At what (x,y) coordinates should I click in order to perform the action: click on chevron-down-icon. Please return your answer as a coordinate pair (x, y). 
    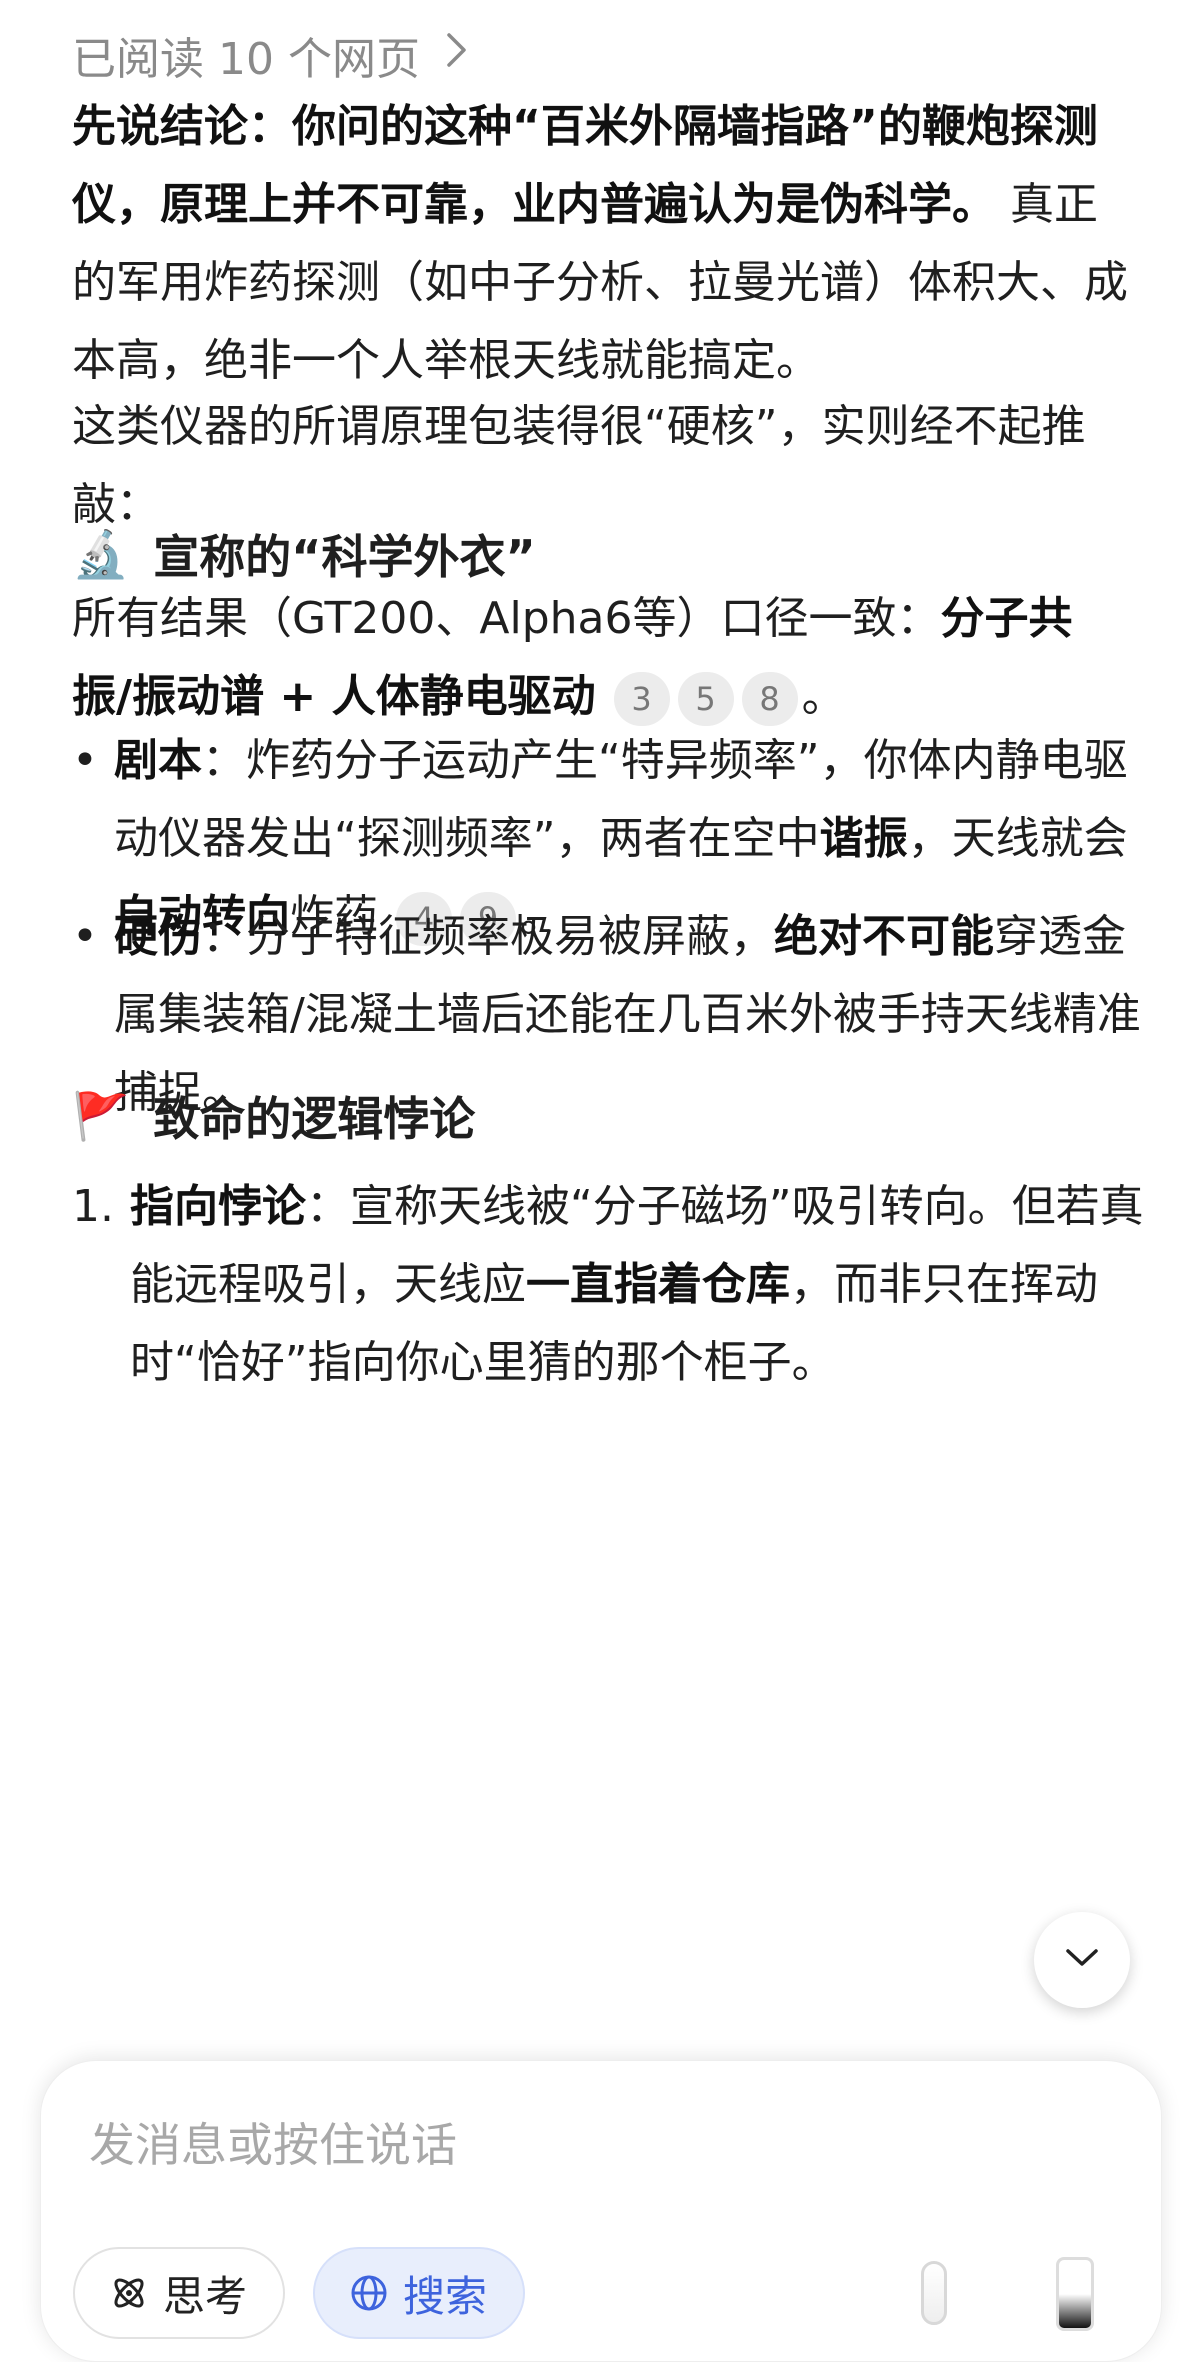
    Looking at the image, I should click on (1082, 1960).